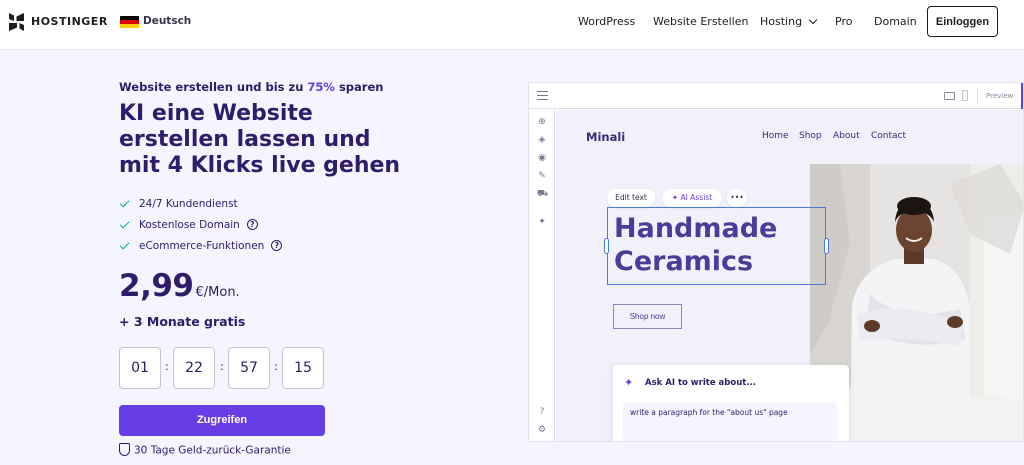 The height and width of the screenshot is (465, 1024). I want to click on builder-sidebar: ⊕ ◈ ◉ ✎ ⛟ ✦ ? ⚙, so click(542, 275).